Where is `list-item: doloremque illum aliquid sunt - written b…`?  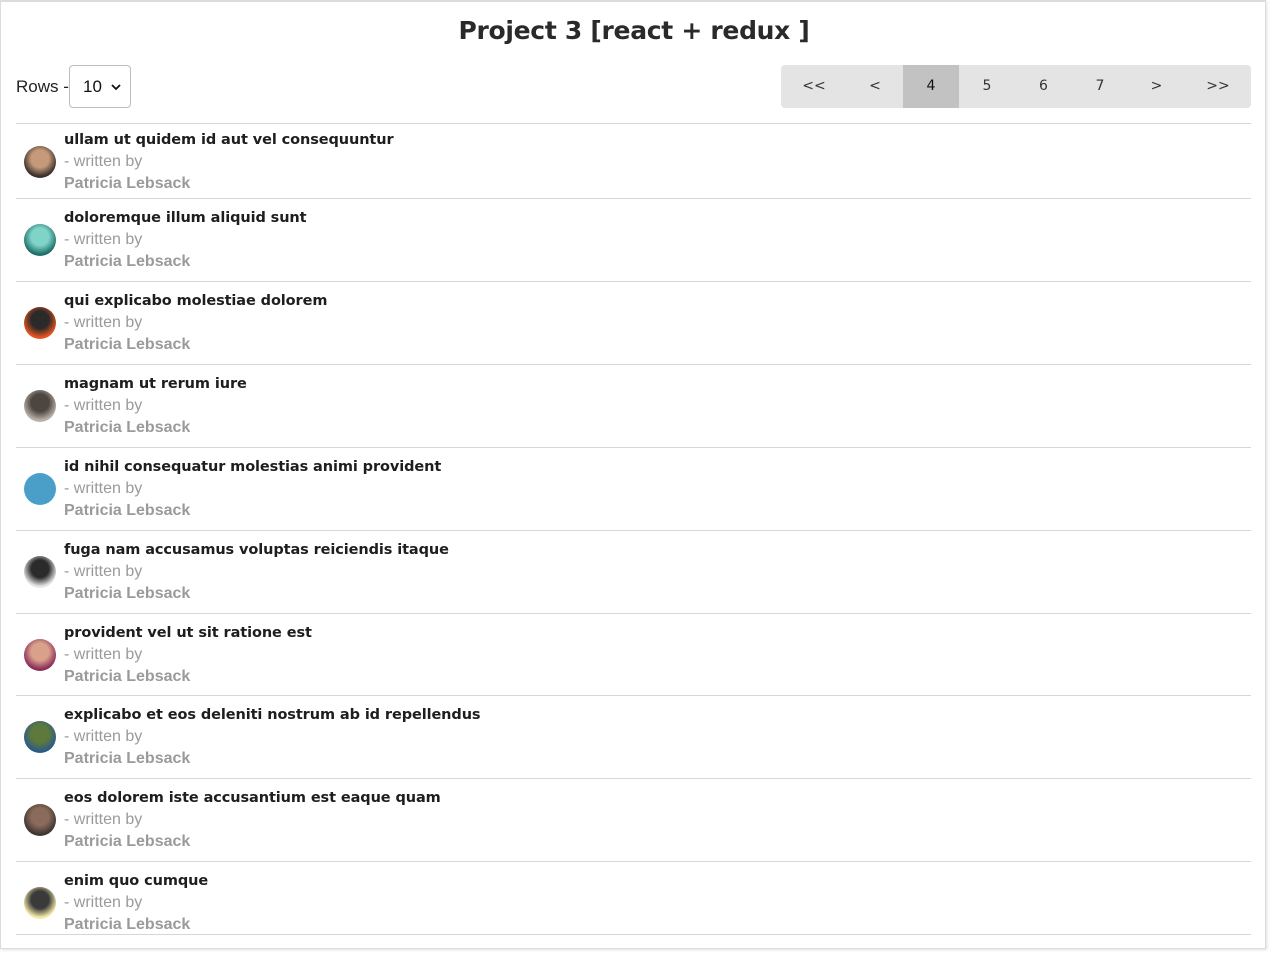
list-item: doloremque illum aliquid sunt - written b… is located at coordinates (633, 239).